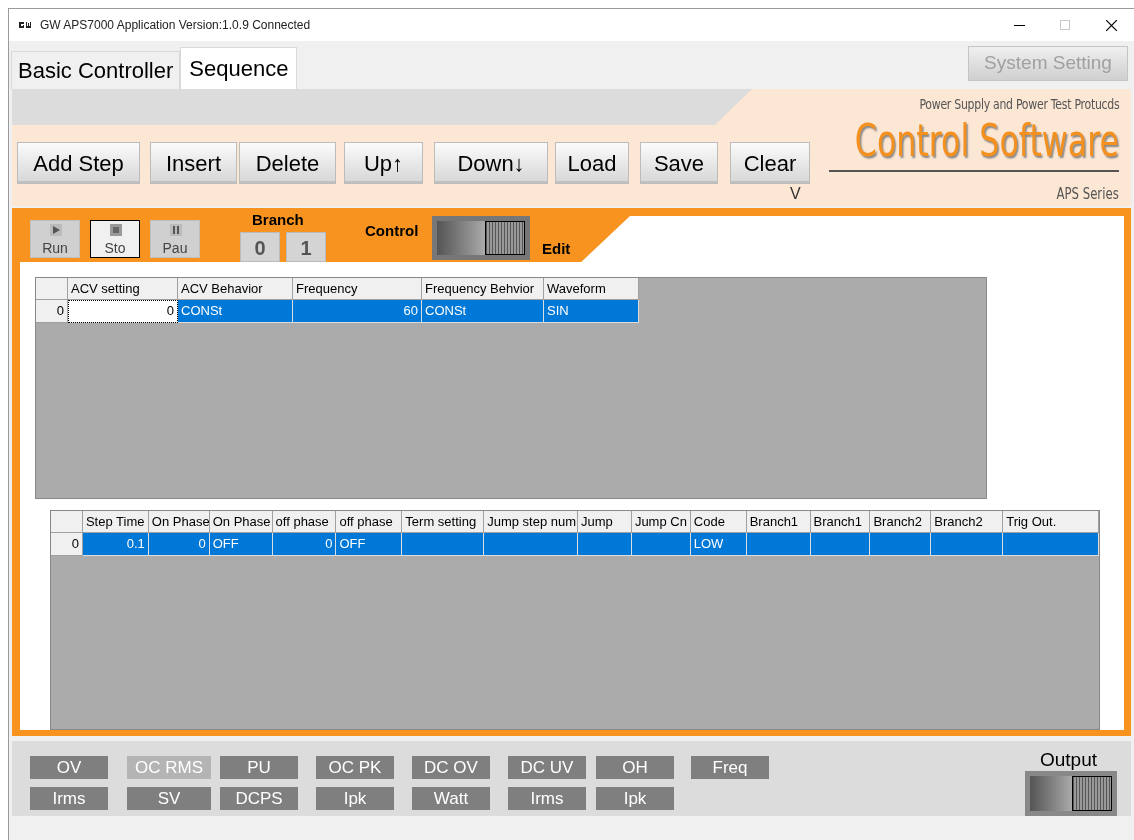  What do you see at coordinates (605, 522) in the screenshot?
I see `column-header: Jump` at bounding box center [605, 522].